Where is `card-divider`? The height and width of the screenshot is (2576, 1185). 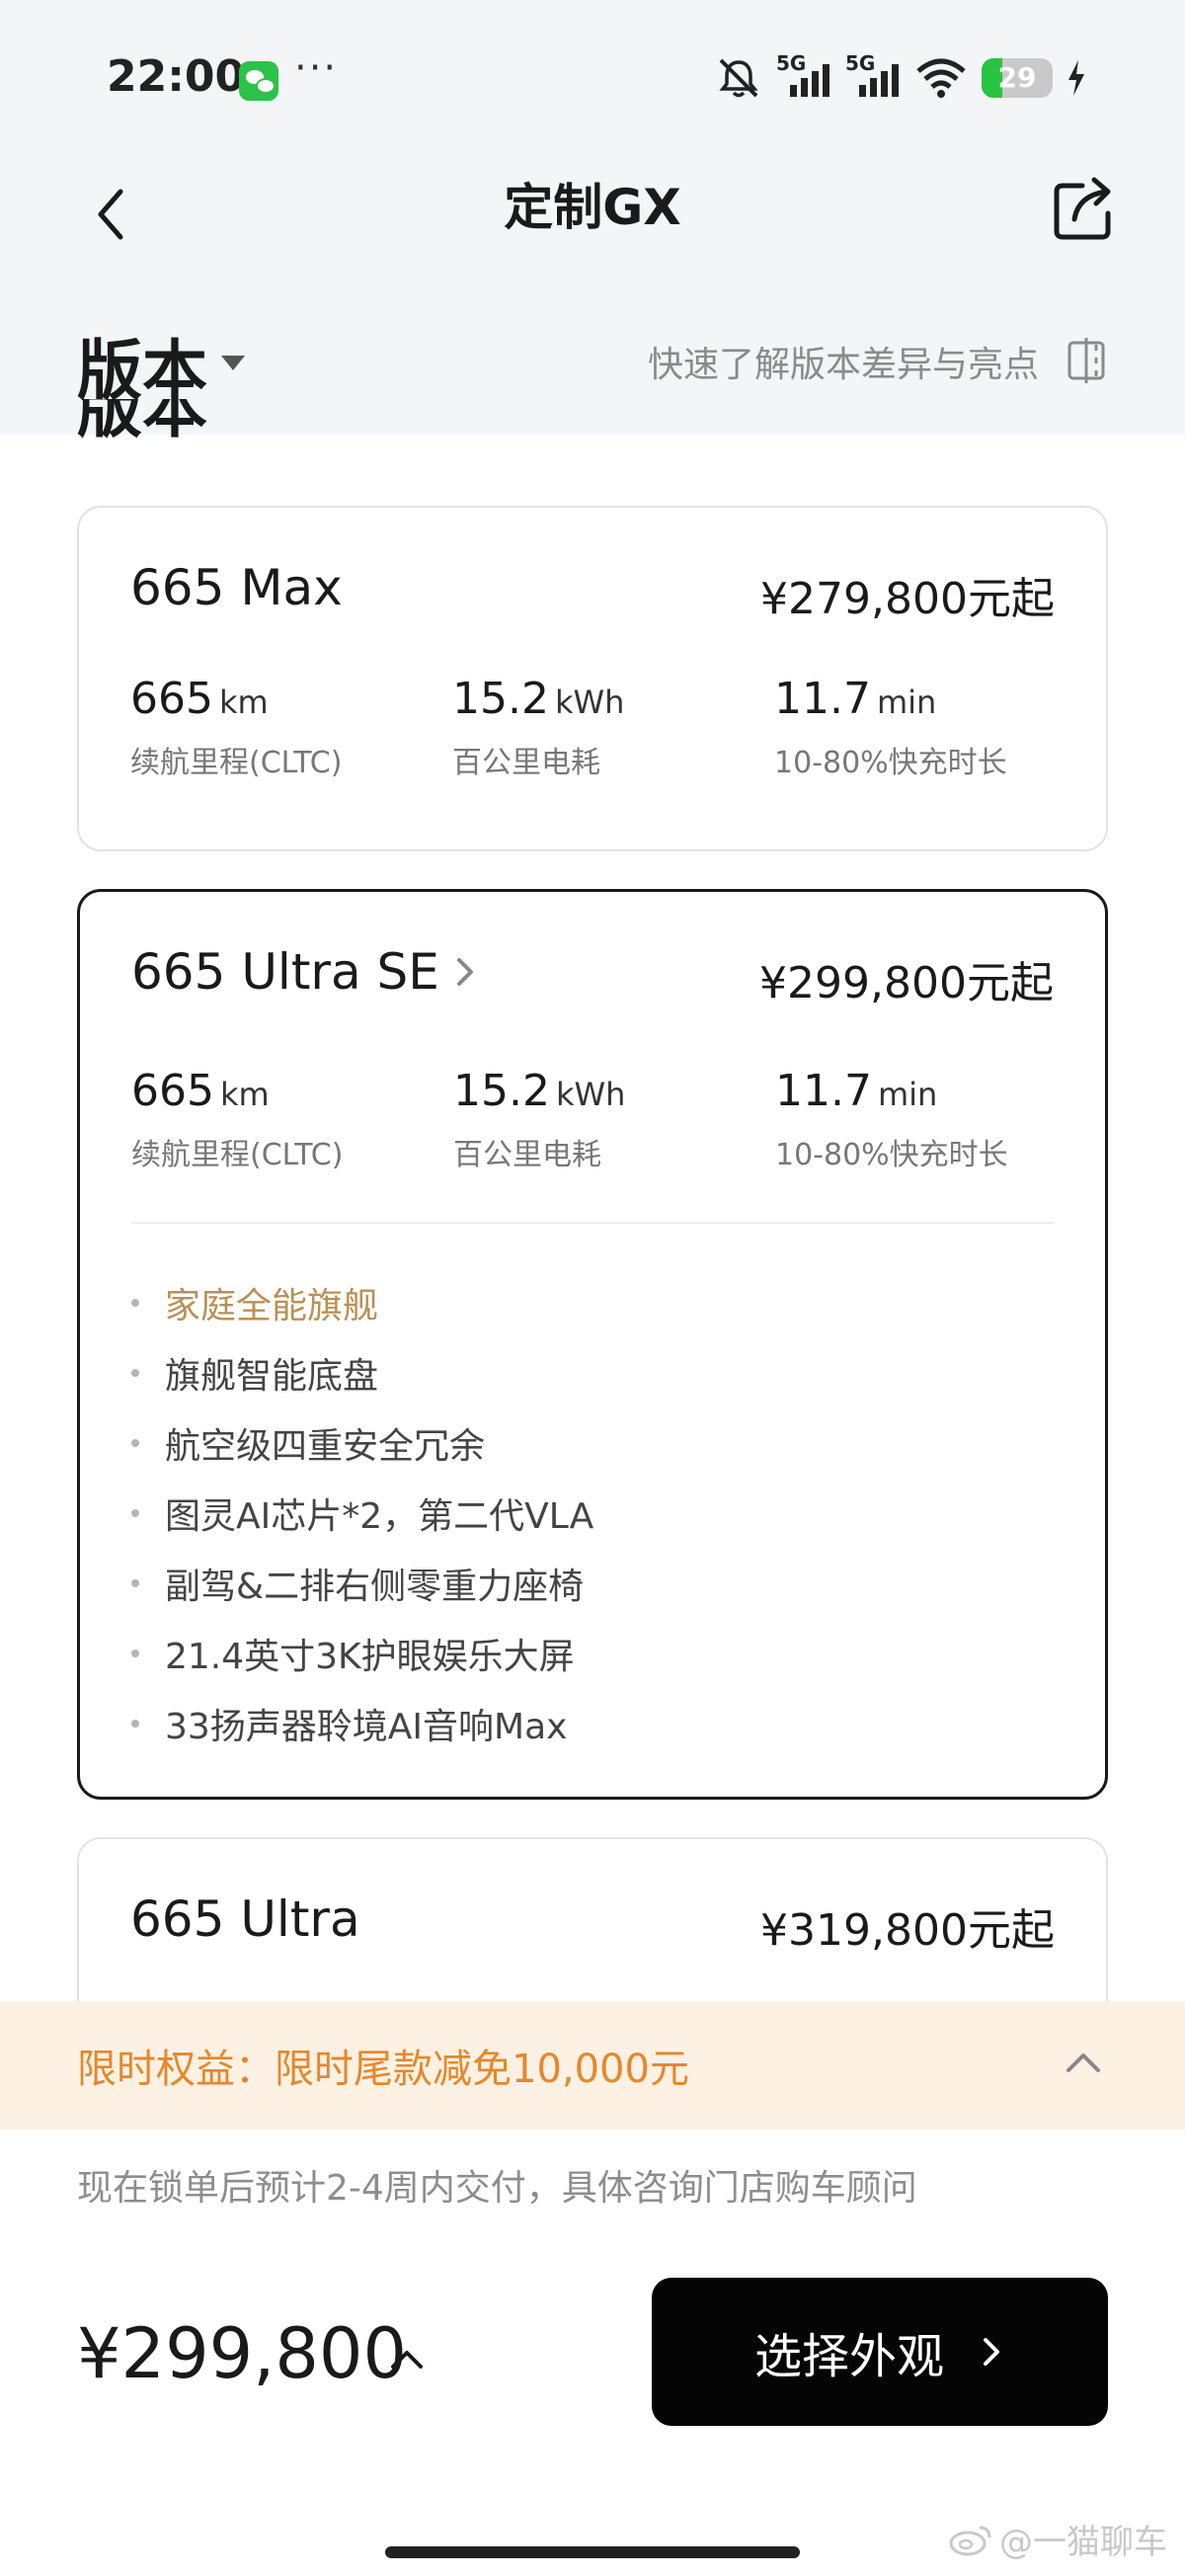 card-divider is located at coordinates (592, 1223).